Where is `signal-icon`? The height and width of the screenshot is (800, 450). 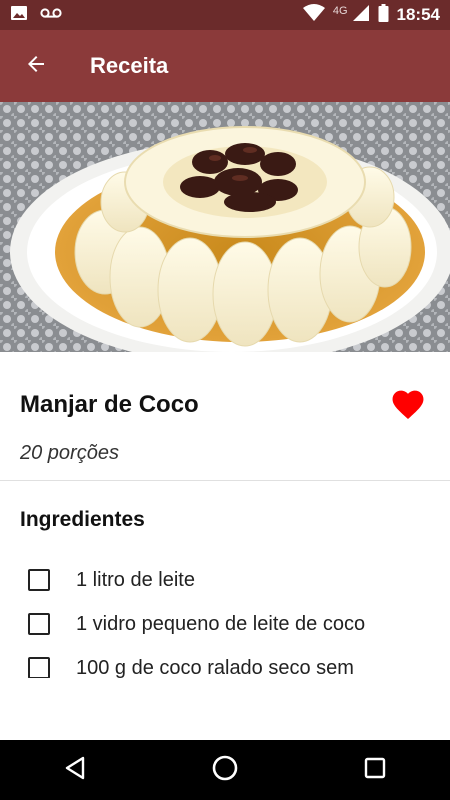 signal-icon is located at coordinates (361, 15).